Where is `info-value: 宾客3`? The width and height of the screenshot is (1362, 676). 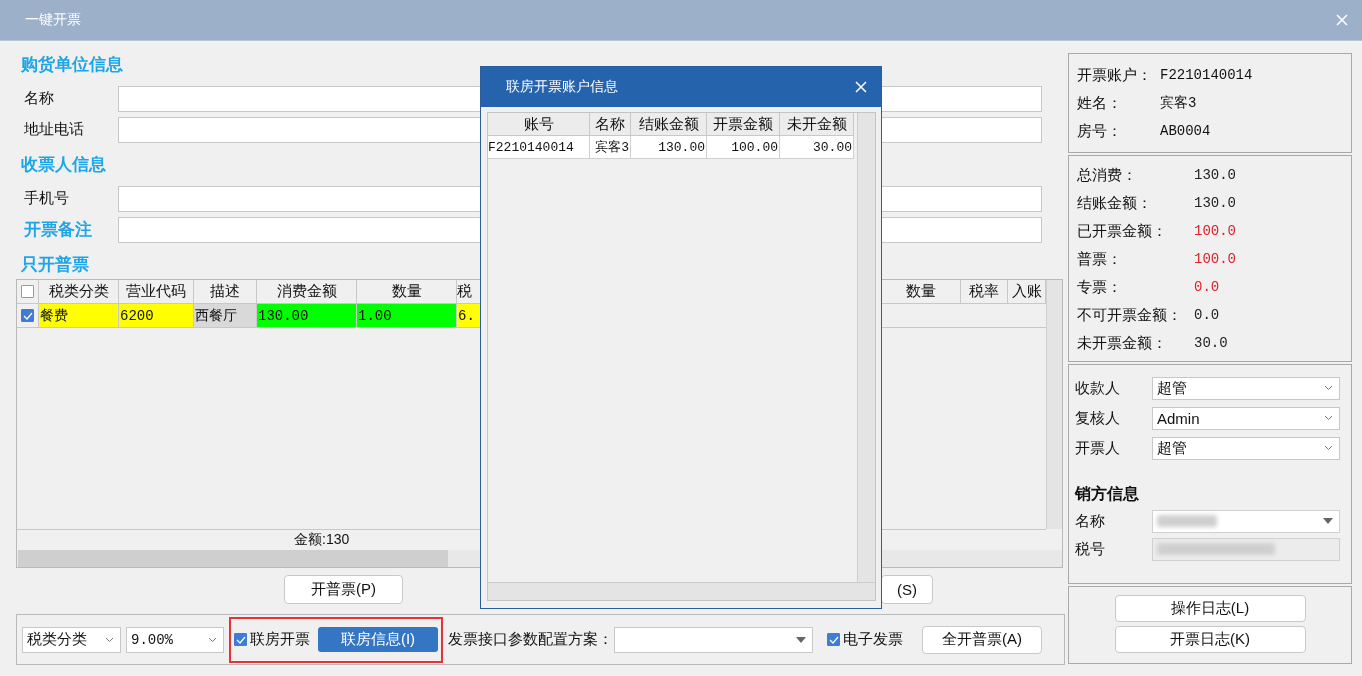 info-value: 宾客3 is located at coordinates (1178, 103).